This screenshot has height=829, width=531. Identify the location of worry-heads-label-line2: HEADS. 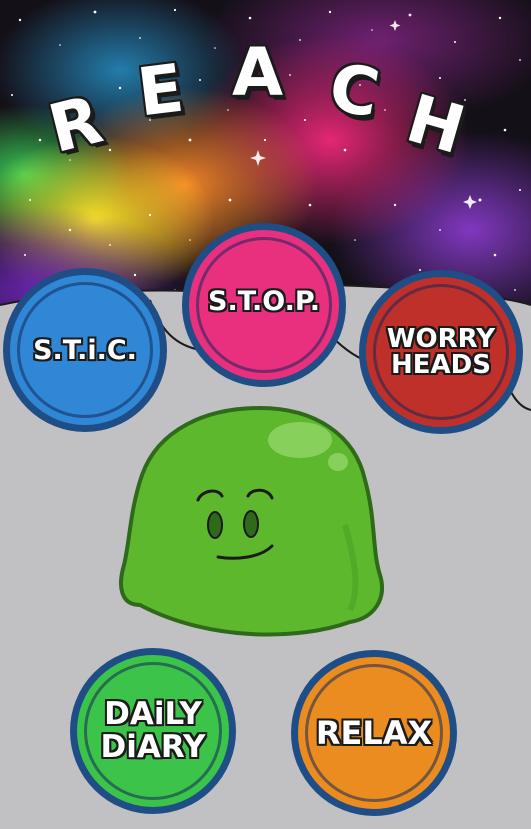
(441, 365).